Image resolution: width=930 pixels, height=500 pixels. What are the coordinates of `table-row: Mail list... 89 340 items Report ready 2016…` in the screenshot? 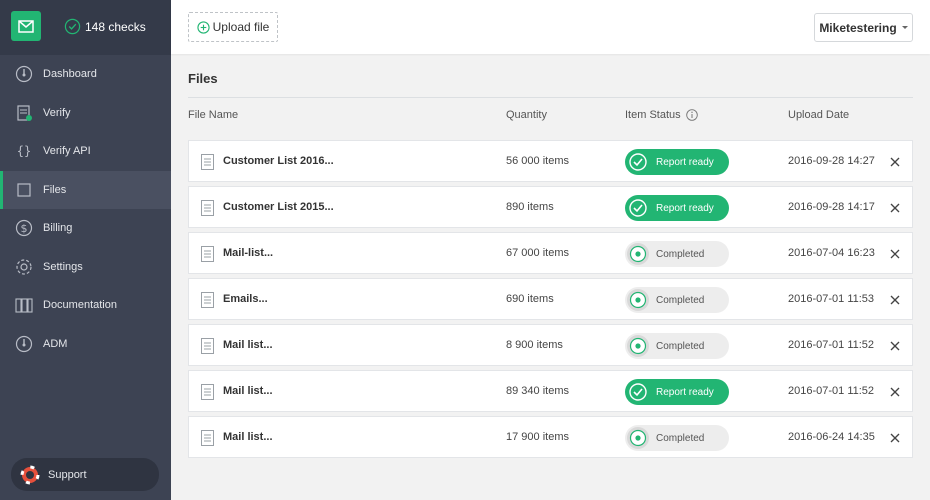 It's located at (550, 391).